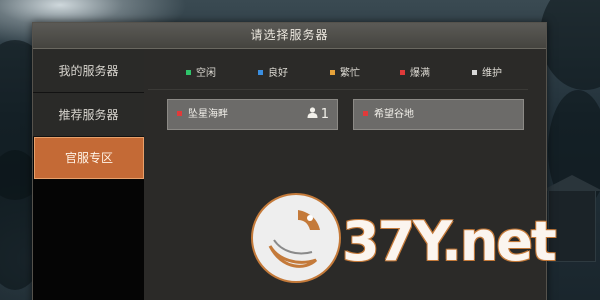 The width and height of the screenshot is (600, 300). Describe the element at coordinates (394, 114) in the screenshot. I see `server-name: 希望谷地` at that location.